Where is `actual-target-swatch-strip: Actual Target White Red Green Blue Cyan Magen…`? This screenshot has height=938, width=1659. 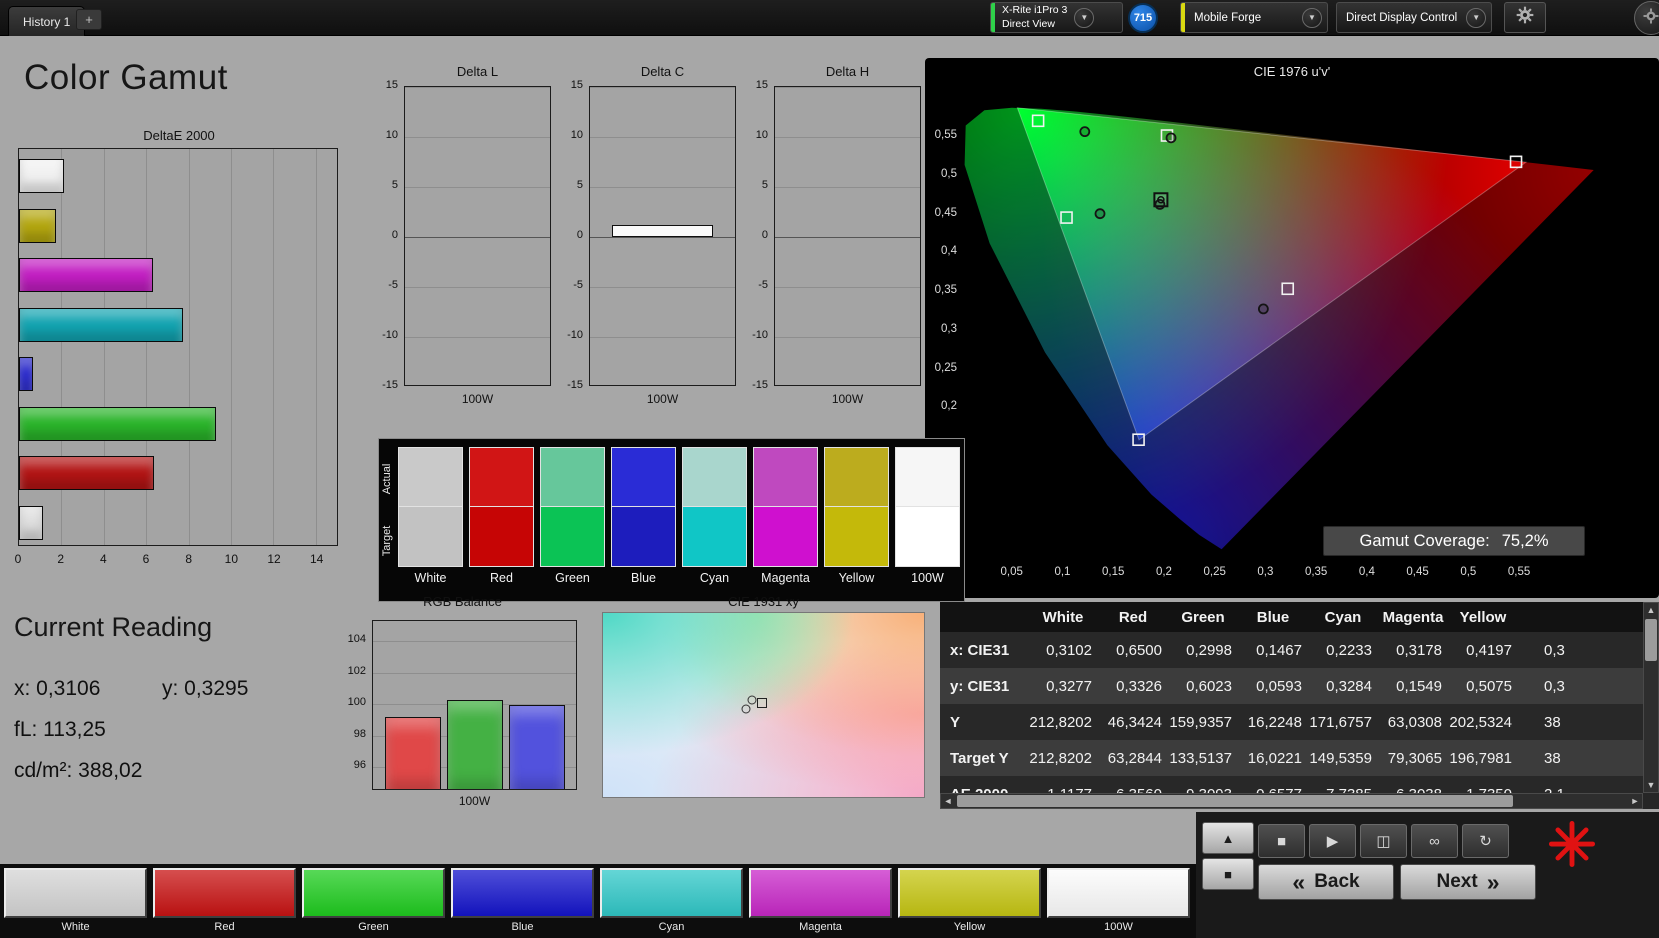
actual-target-swatch-strip: Actual Target White Red Green Blue Cyan Magen… is located at coordinates (671, 520).